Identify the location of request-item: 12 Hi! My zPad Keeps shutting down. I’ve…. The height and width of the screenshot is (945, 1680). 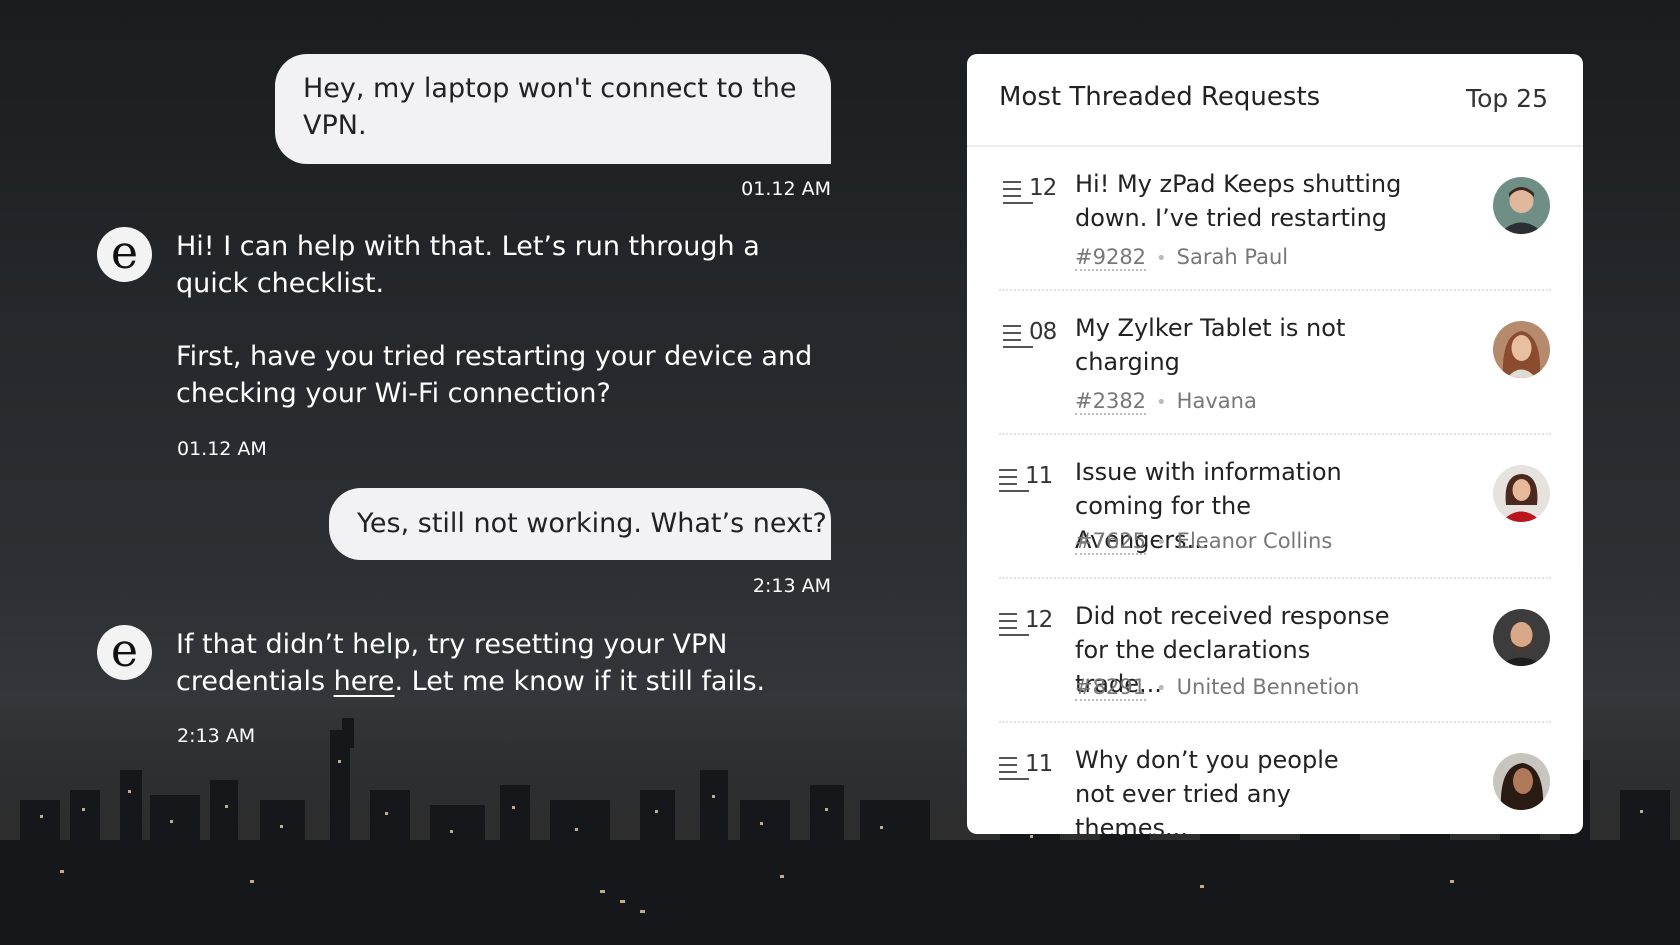
(1275, 219).